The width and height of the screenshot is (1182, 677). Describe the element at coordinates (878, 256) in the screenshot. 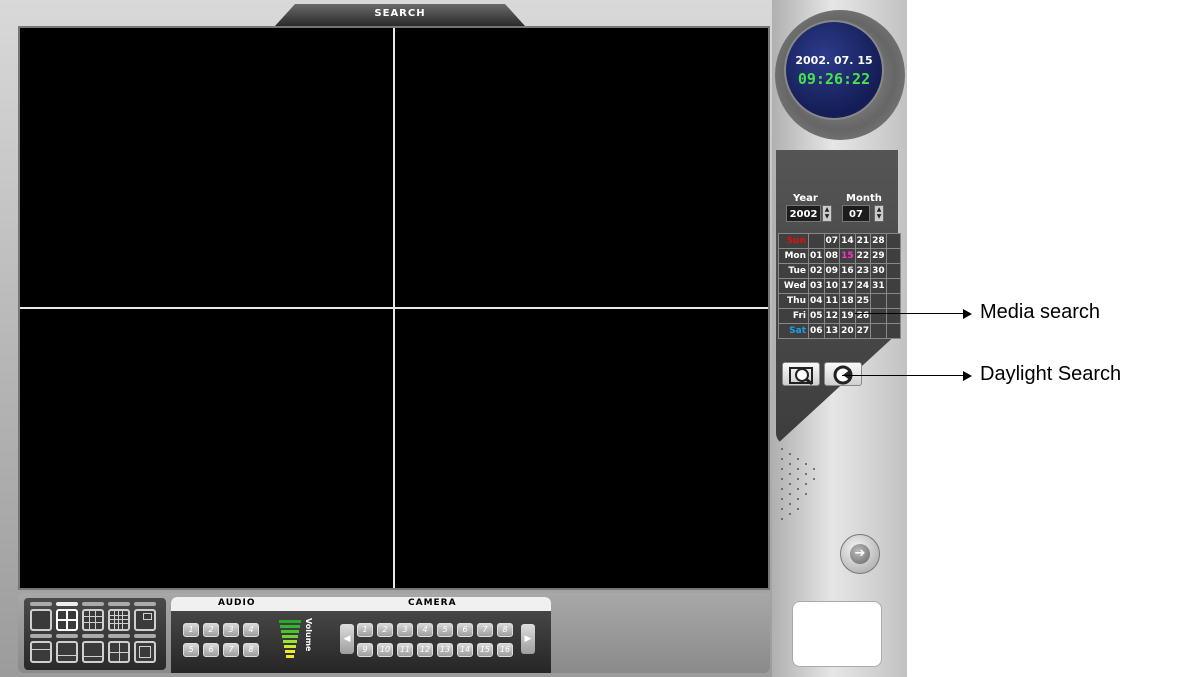

I see `calendar-date-cell: 29` at that location.